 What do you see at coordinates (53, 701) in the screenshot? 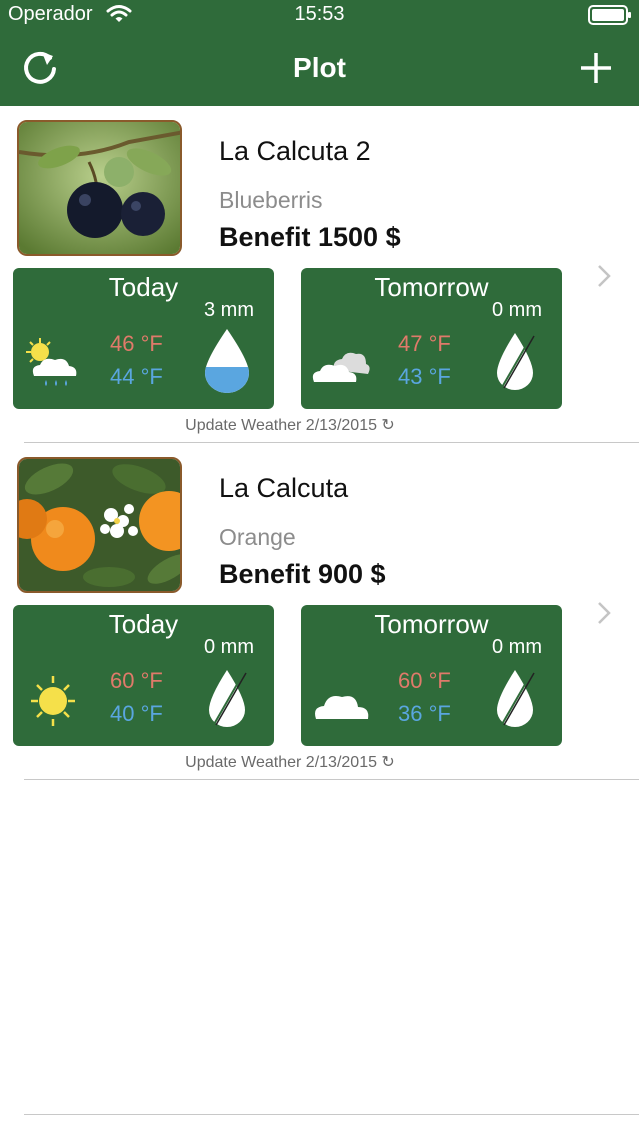
I see `sunny-icon` at bounding box center [53, 701].